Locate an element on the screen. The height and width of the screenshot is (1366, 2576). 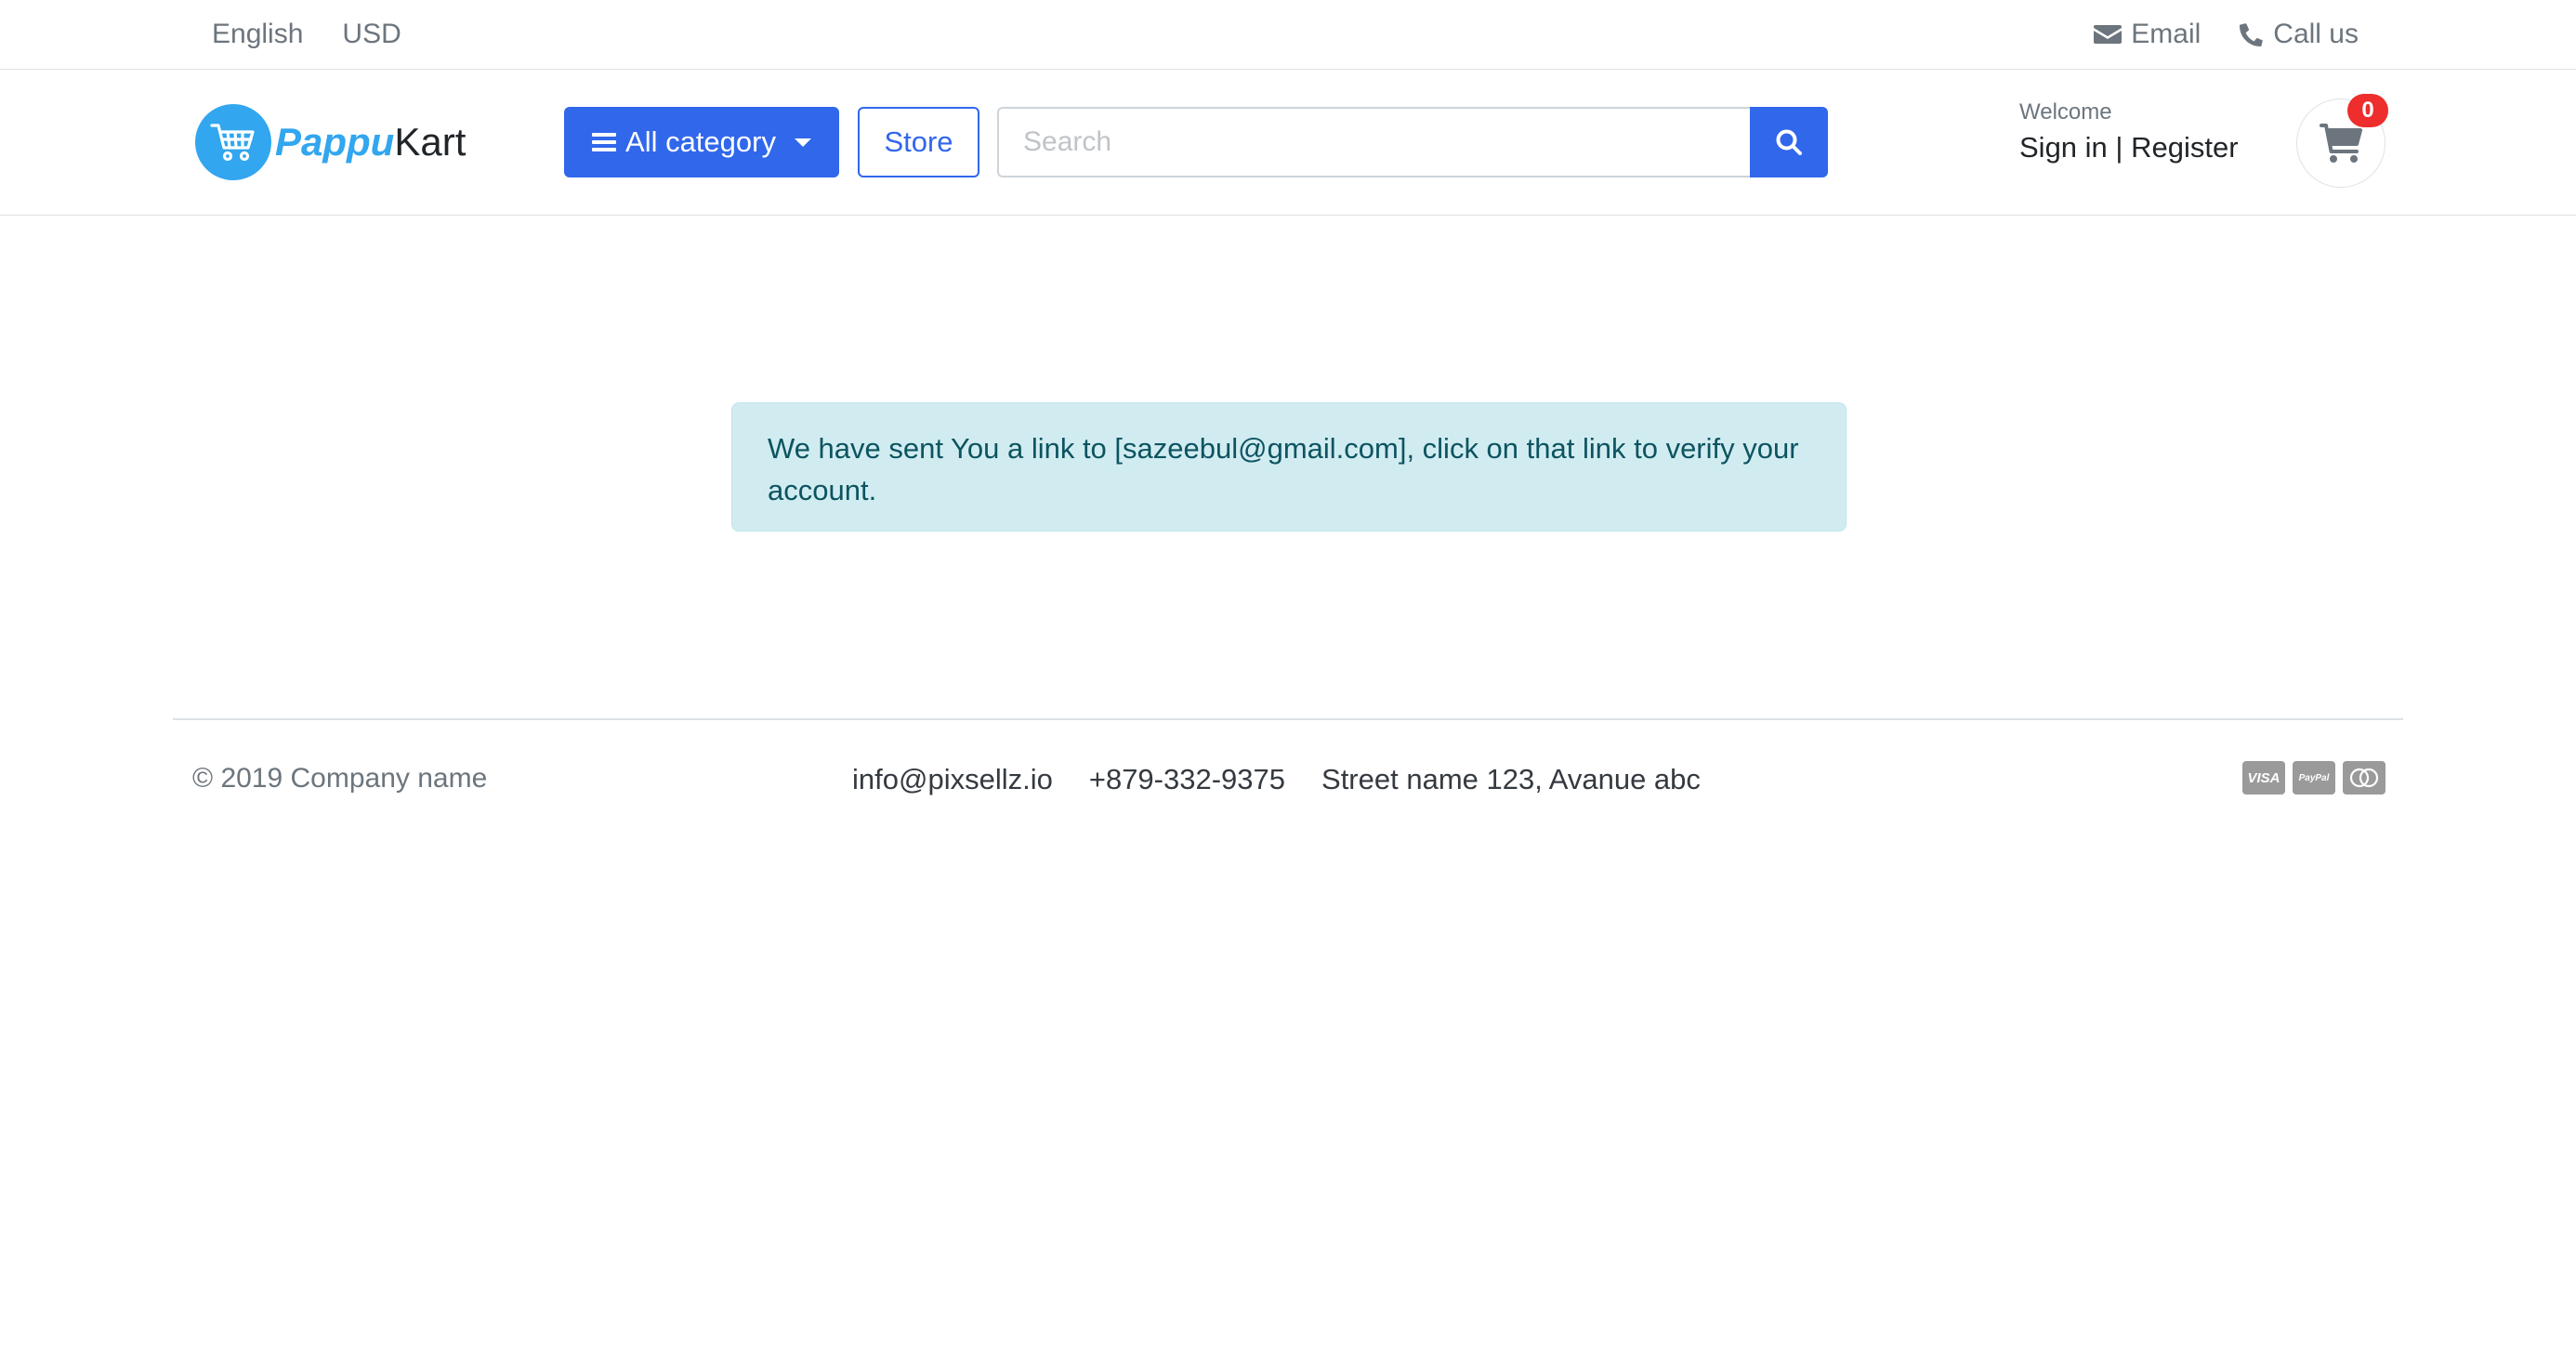
register-link: Register is located at coordinates (2184, 147).